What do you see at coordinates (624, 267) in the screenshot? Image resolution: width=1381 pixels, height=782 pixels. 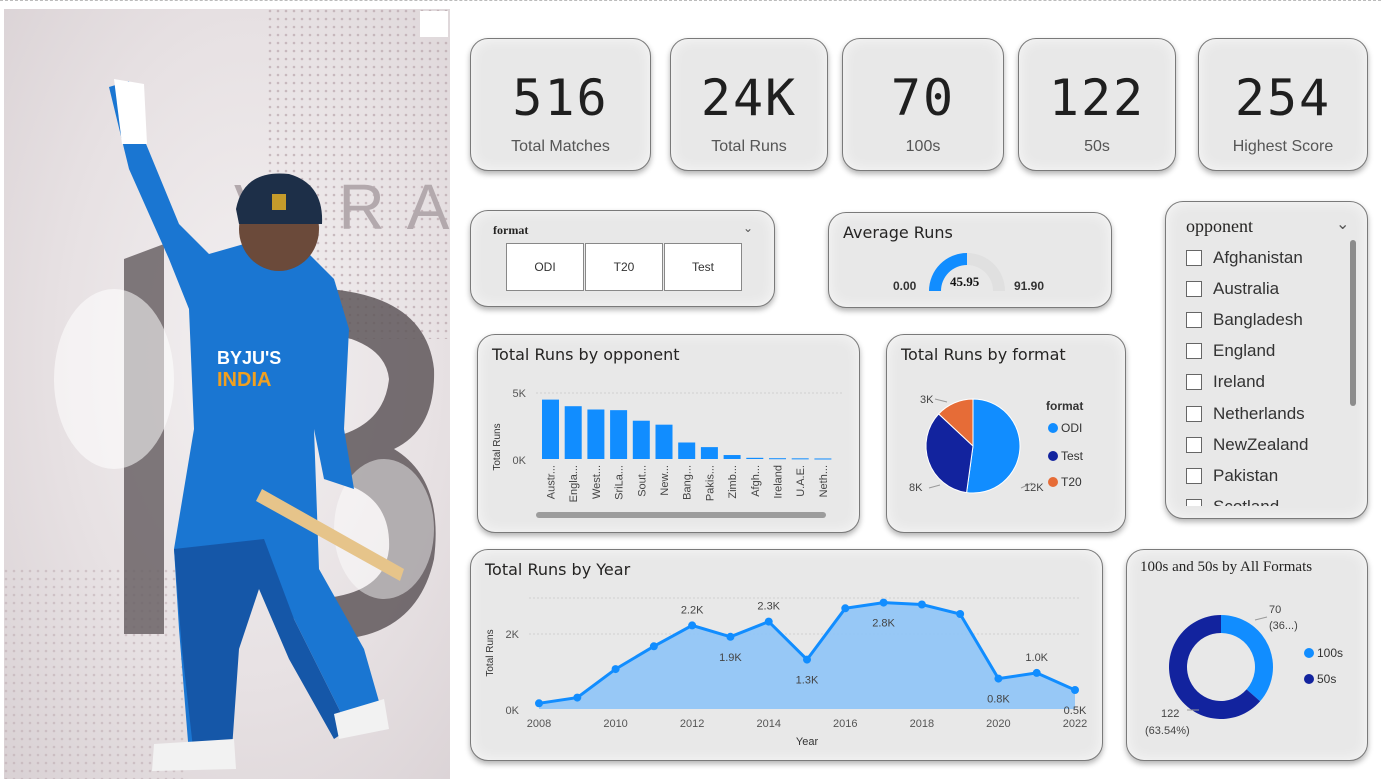 I see `format-button-t20: T20` at bounding box center [624, 267].